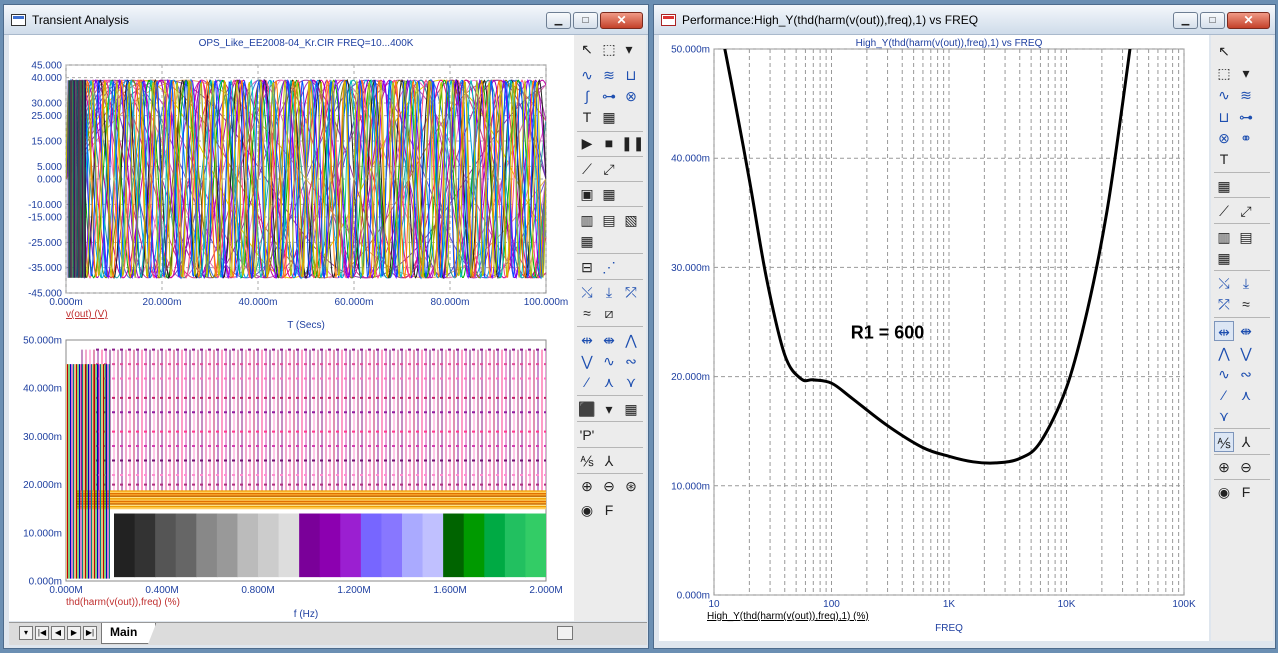  Describe the element at coordinates (609, 409) in the screenshot. I see `cube-dropdown-icon: ▾` at that location.